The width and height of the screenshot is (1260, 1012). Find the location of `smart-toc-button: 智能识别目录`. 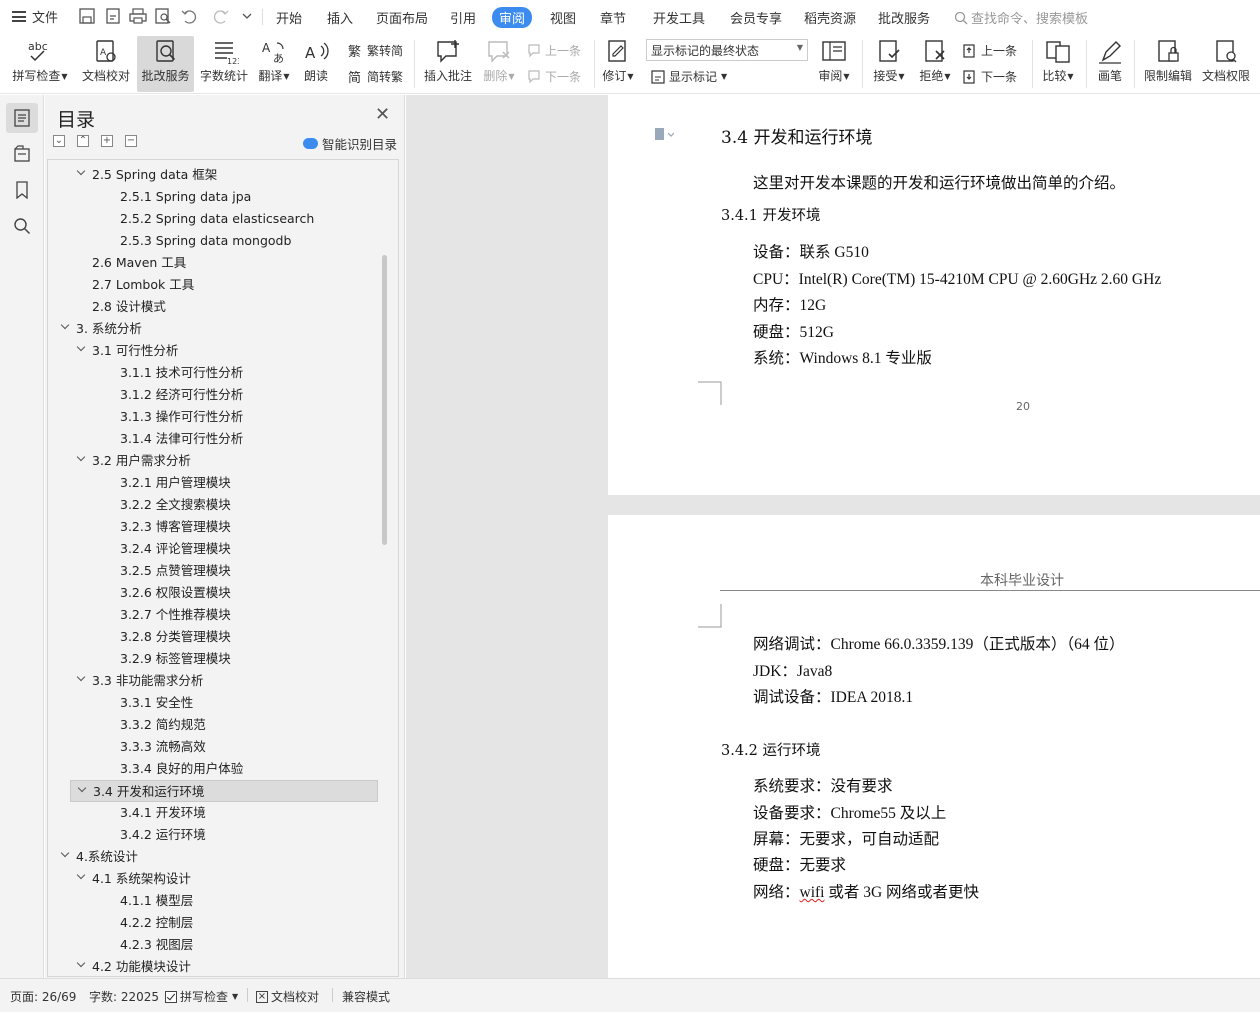

smart-toc-button: 智能识别目录 is located at coordinates (350, 143).